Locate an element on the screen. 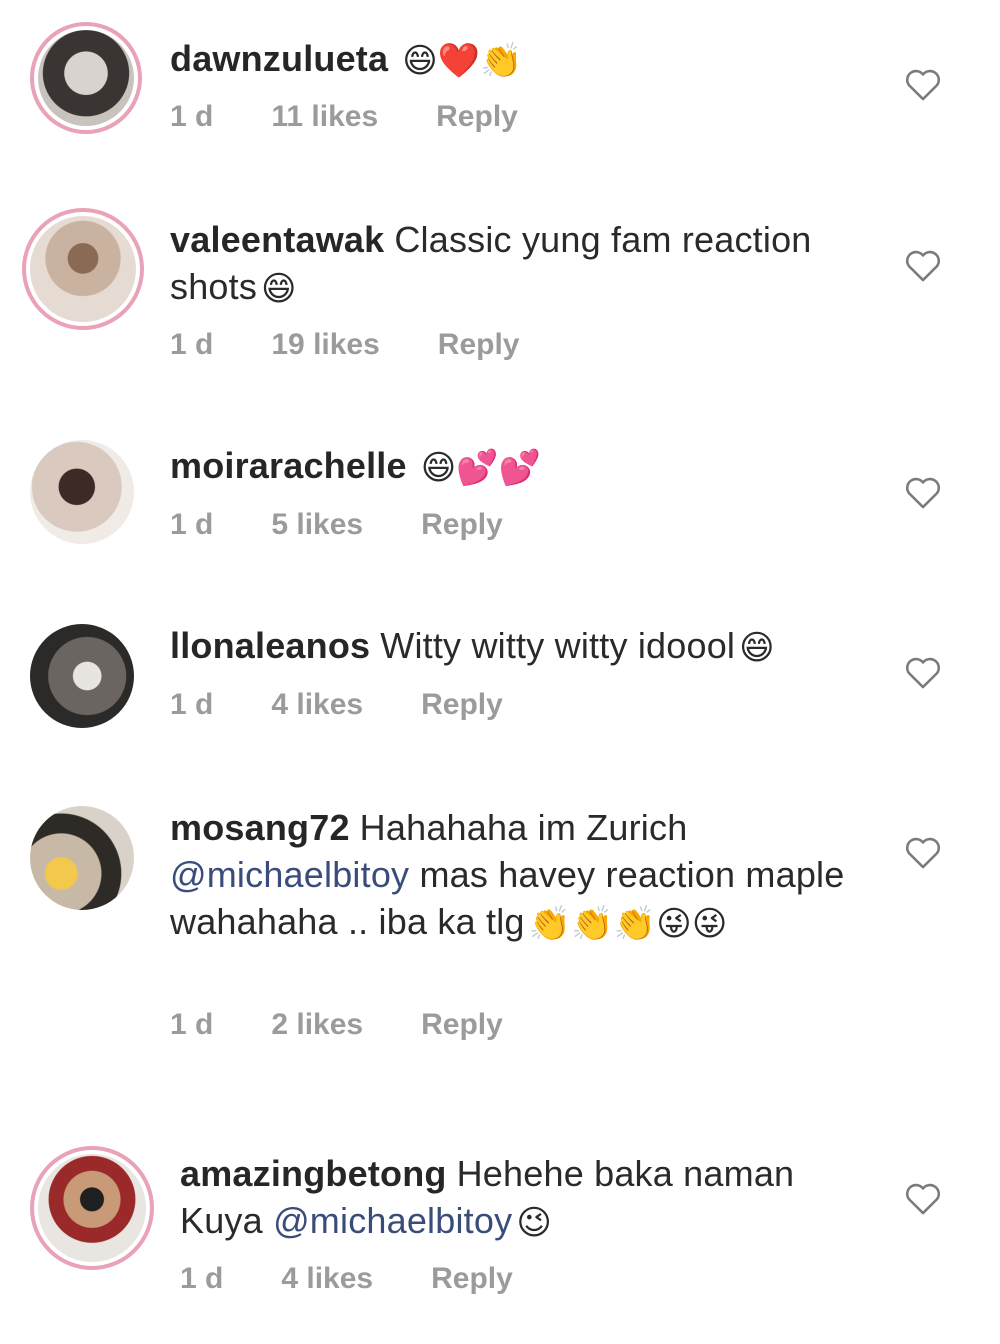 The height and width of the screenshot is (1344, 1000). comment-meta: 1 d 11 likes Reply is located at coordinates (344, 117).